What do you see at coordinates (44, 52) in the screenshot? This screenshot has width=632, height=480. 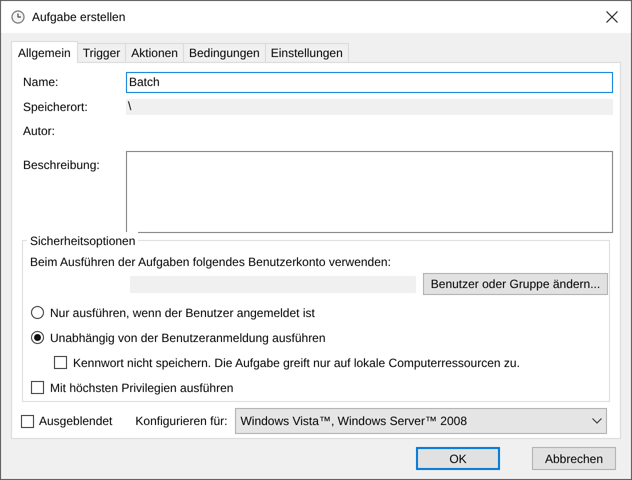 I see `tab: Allgemein` at bounding box center [44, 52].